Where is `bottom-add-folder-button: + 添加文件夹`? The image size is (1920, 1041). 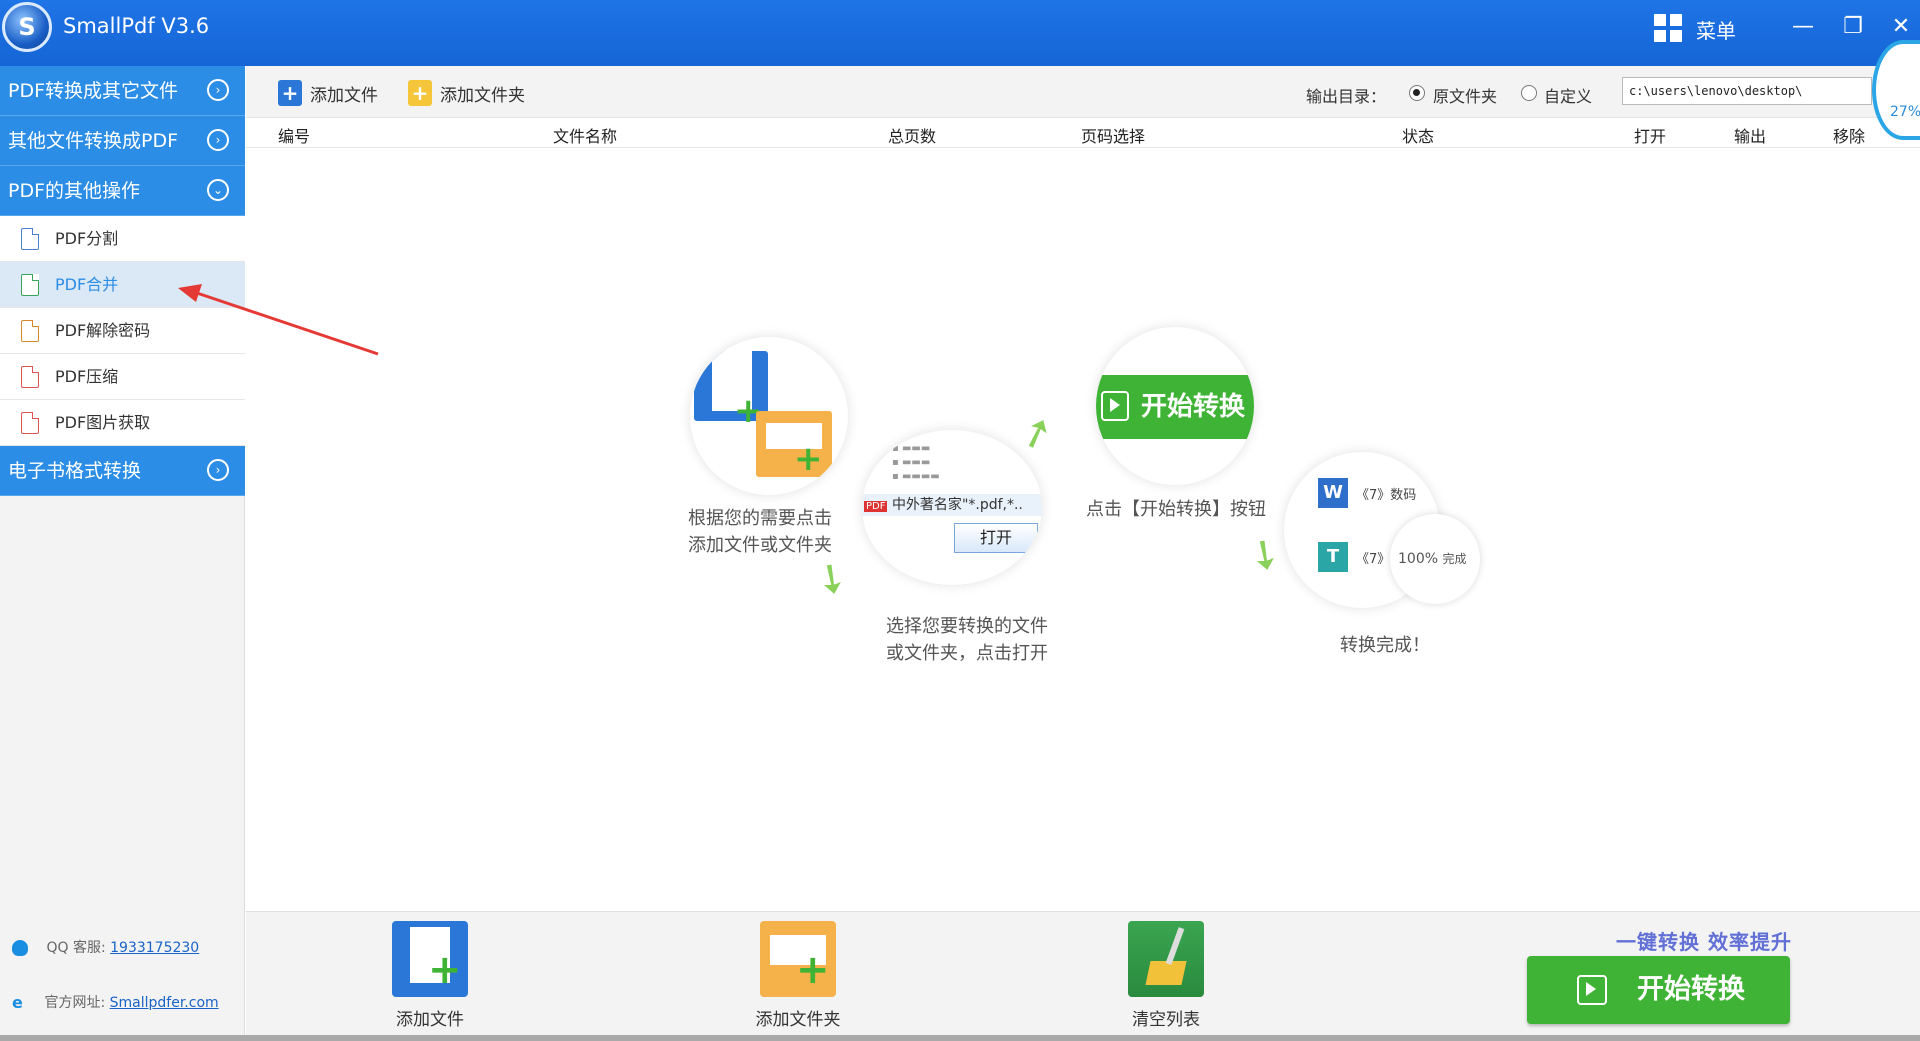 bottom-add-folder-button: + 添加文件夹 is located at coordinates (798, 975).